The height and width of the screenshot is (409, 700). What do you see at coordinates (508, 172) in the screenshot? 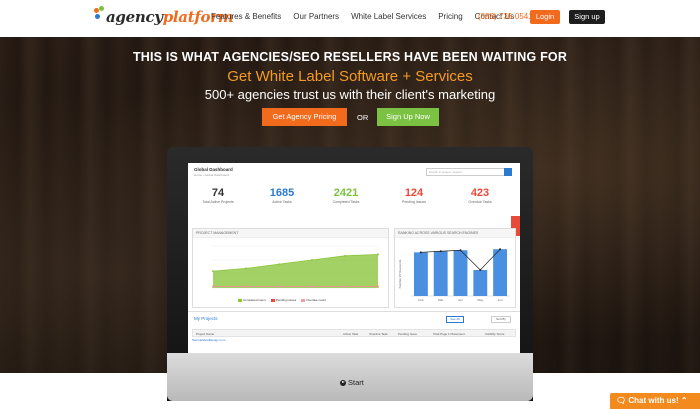
I see `search-icon` at bounding box center [508, 172].